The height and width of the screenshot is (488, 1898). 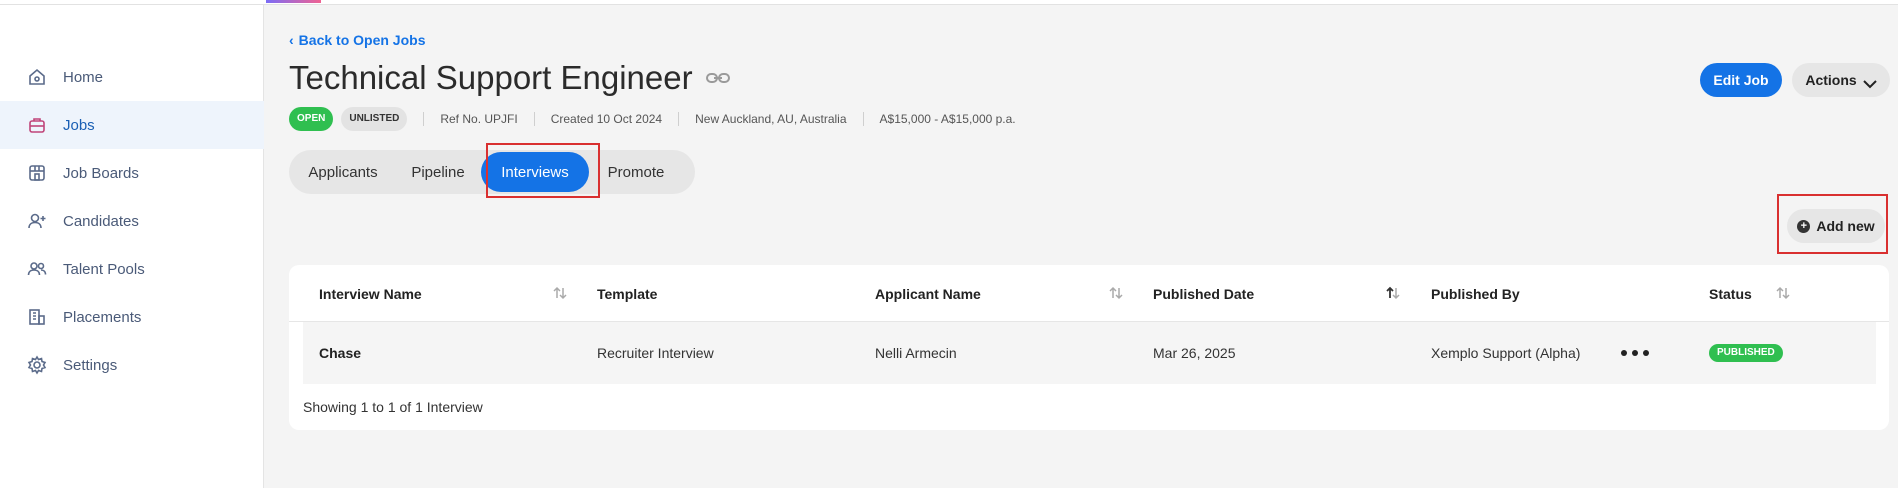 I want to click on sidebar-item-settings: Settings, so click(x=132, y=365).